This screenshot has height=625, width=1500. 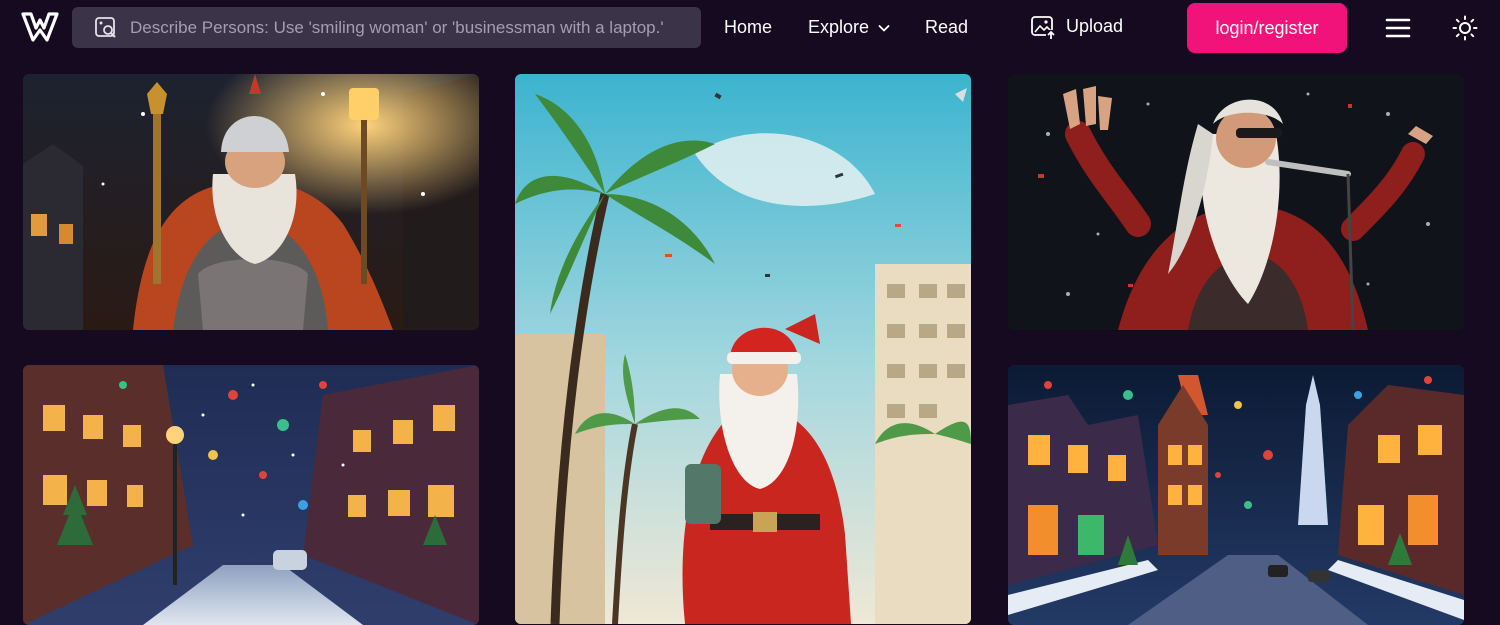 What do you see at coordinates (409, 27) in the screenshot?
I see `search-input` at bounding box center [409, 27].